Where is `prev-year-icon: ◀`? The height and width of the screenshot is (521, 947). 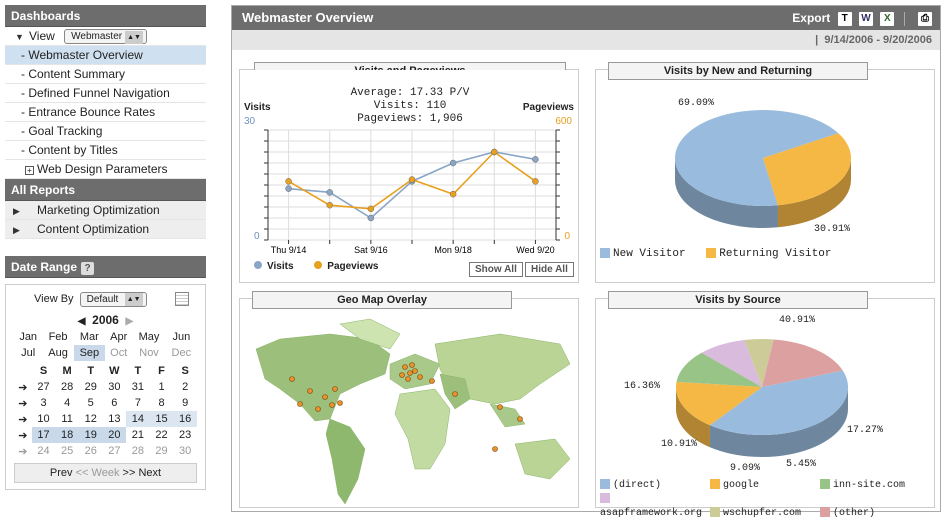 prev-year-icon: ◀ is located at coordinates (82, 321).